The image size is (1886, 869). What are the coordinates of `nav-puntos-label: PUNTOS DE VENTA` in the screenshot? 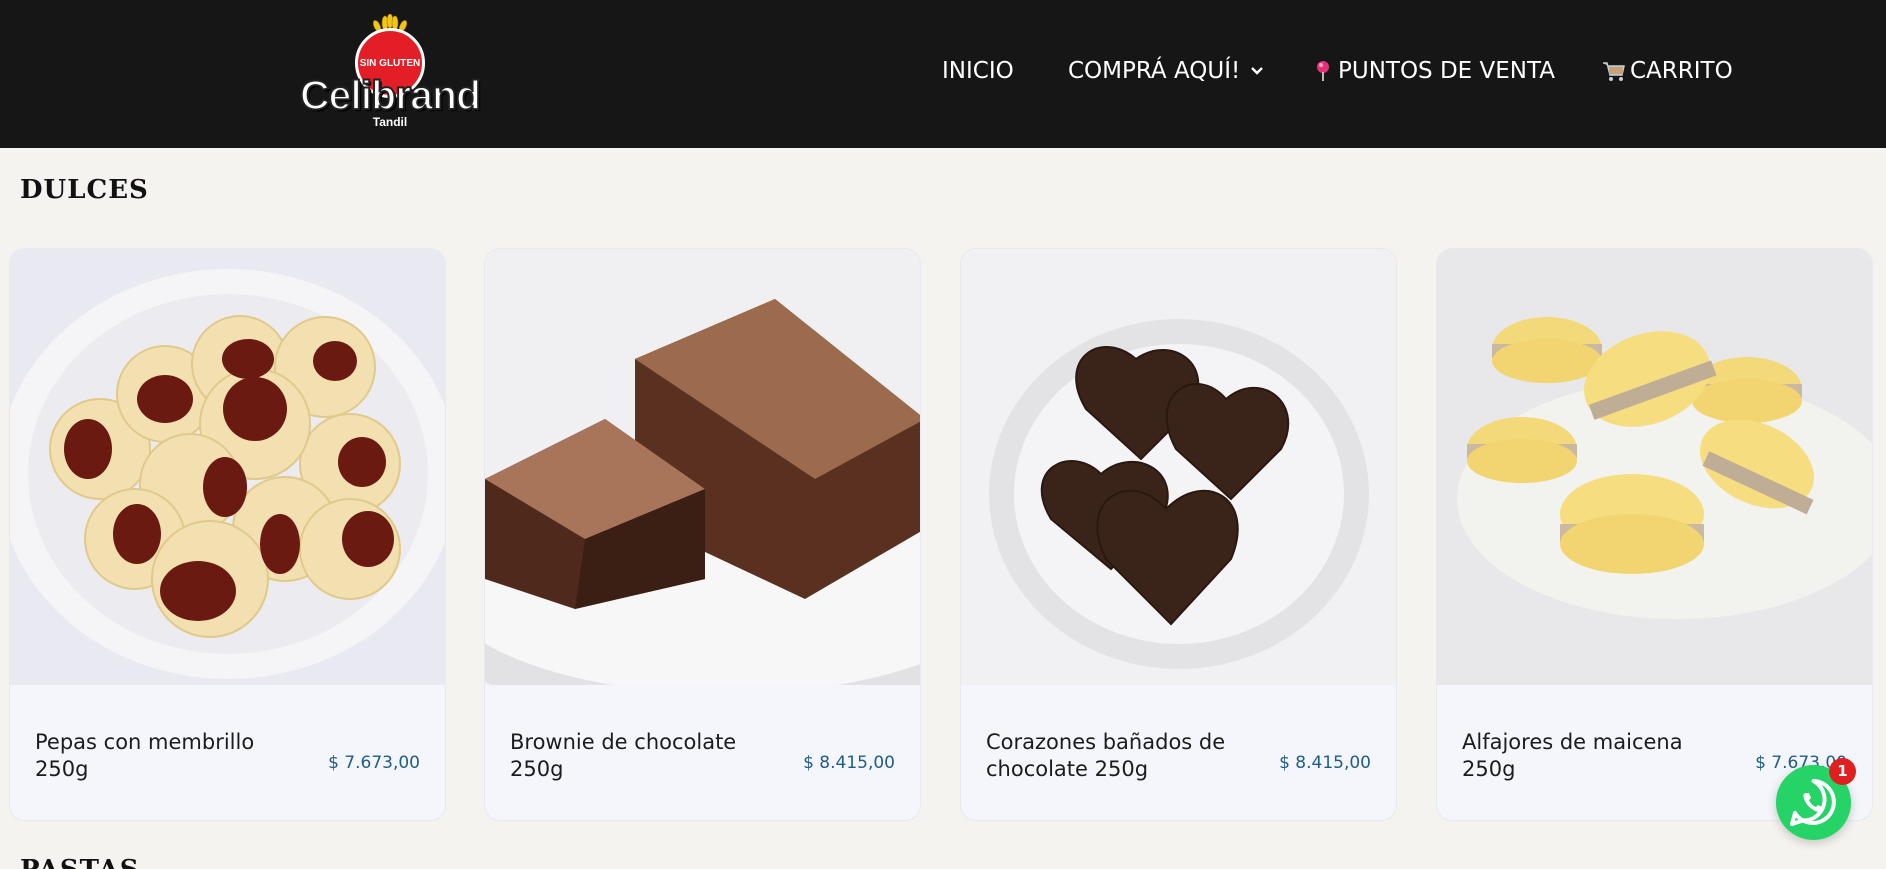 It's located at (1446, 71).